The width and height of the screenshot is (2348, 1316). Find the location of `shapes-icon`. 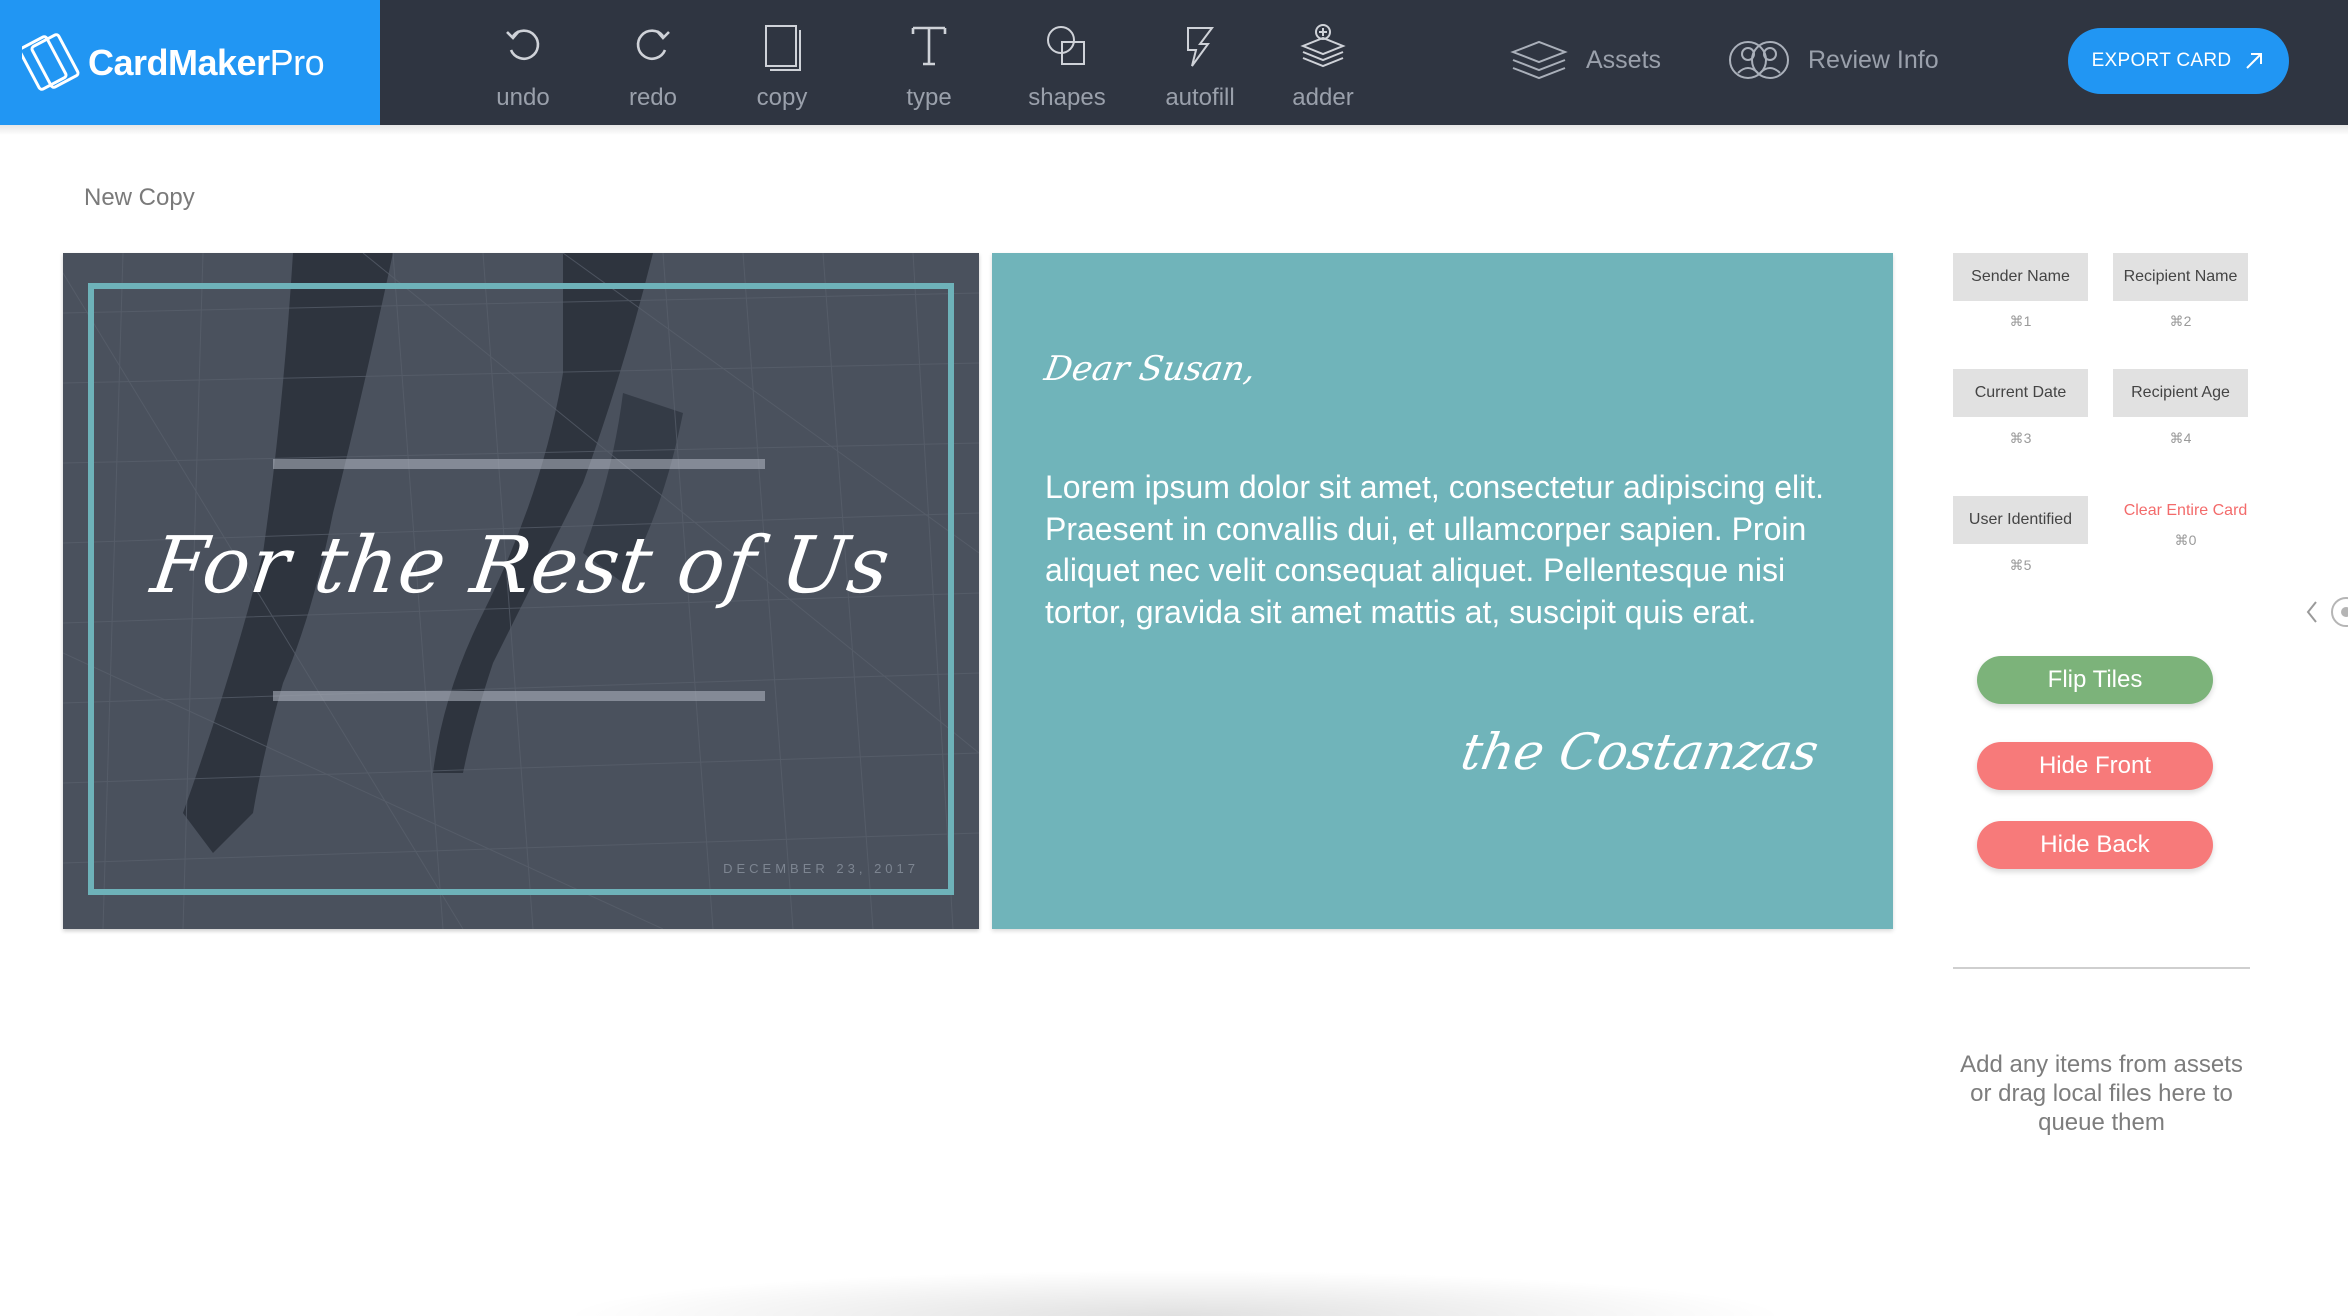

shapes-icon is located at coordinates (1066, 45).